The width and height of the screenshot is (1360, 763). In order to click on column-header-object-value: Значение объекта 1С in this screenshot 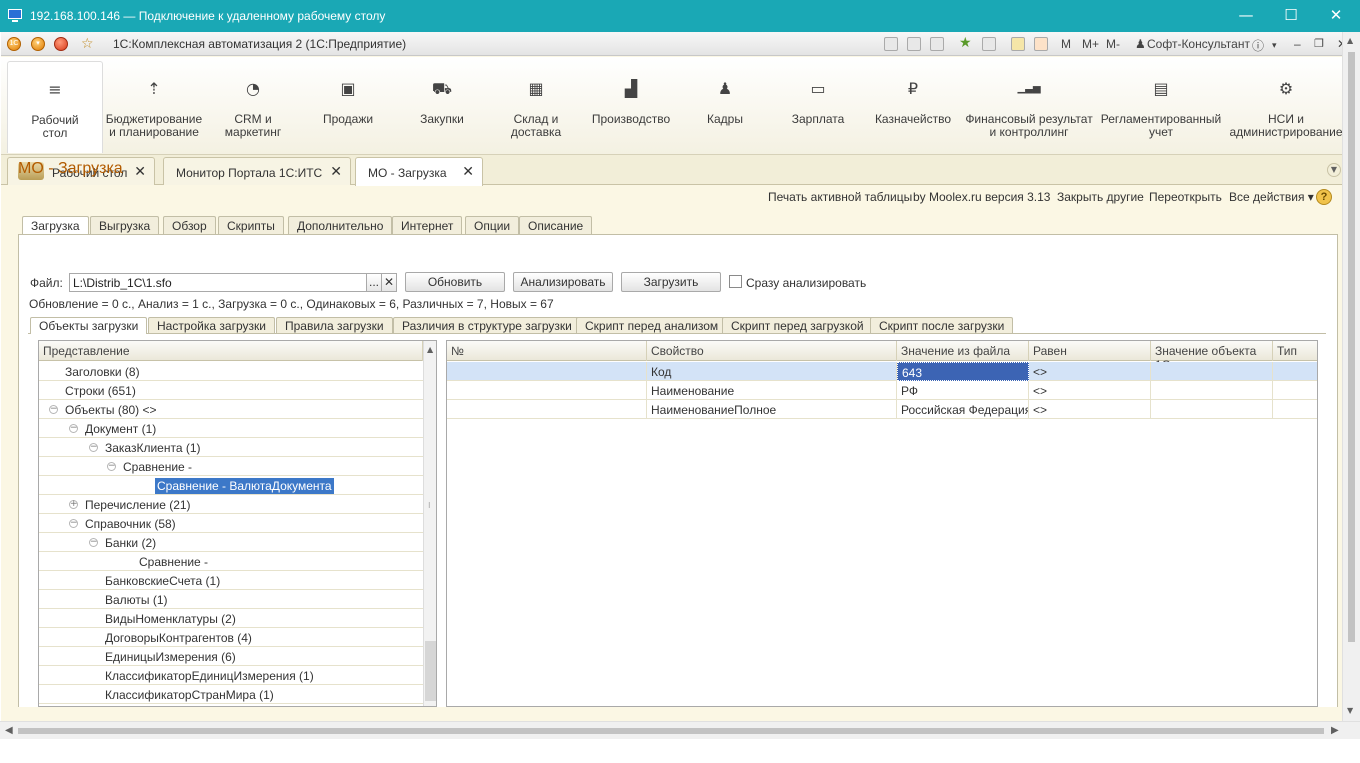, I will do `click(1212, 356)`.